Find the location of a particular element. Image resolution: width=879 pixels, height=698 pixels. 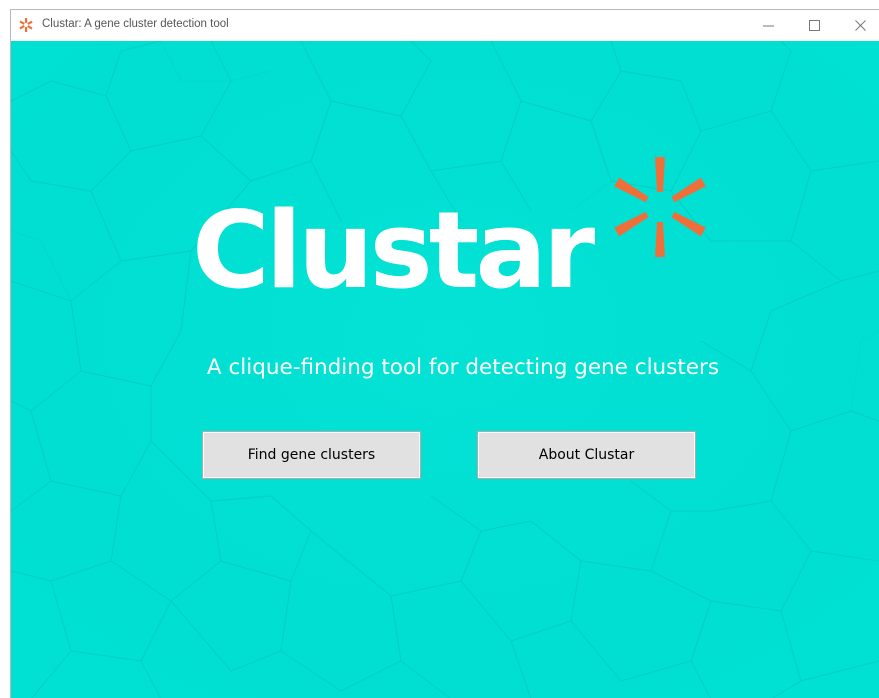

title-bar: Clustar: A gene cluster detection tool is located at coordinates (445, 25).